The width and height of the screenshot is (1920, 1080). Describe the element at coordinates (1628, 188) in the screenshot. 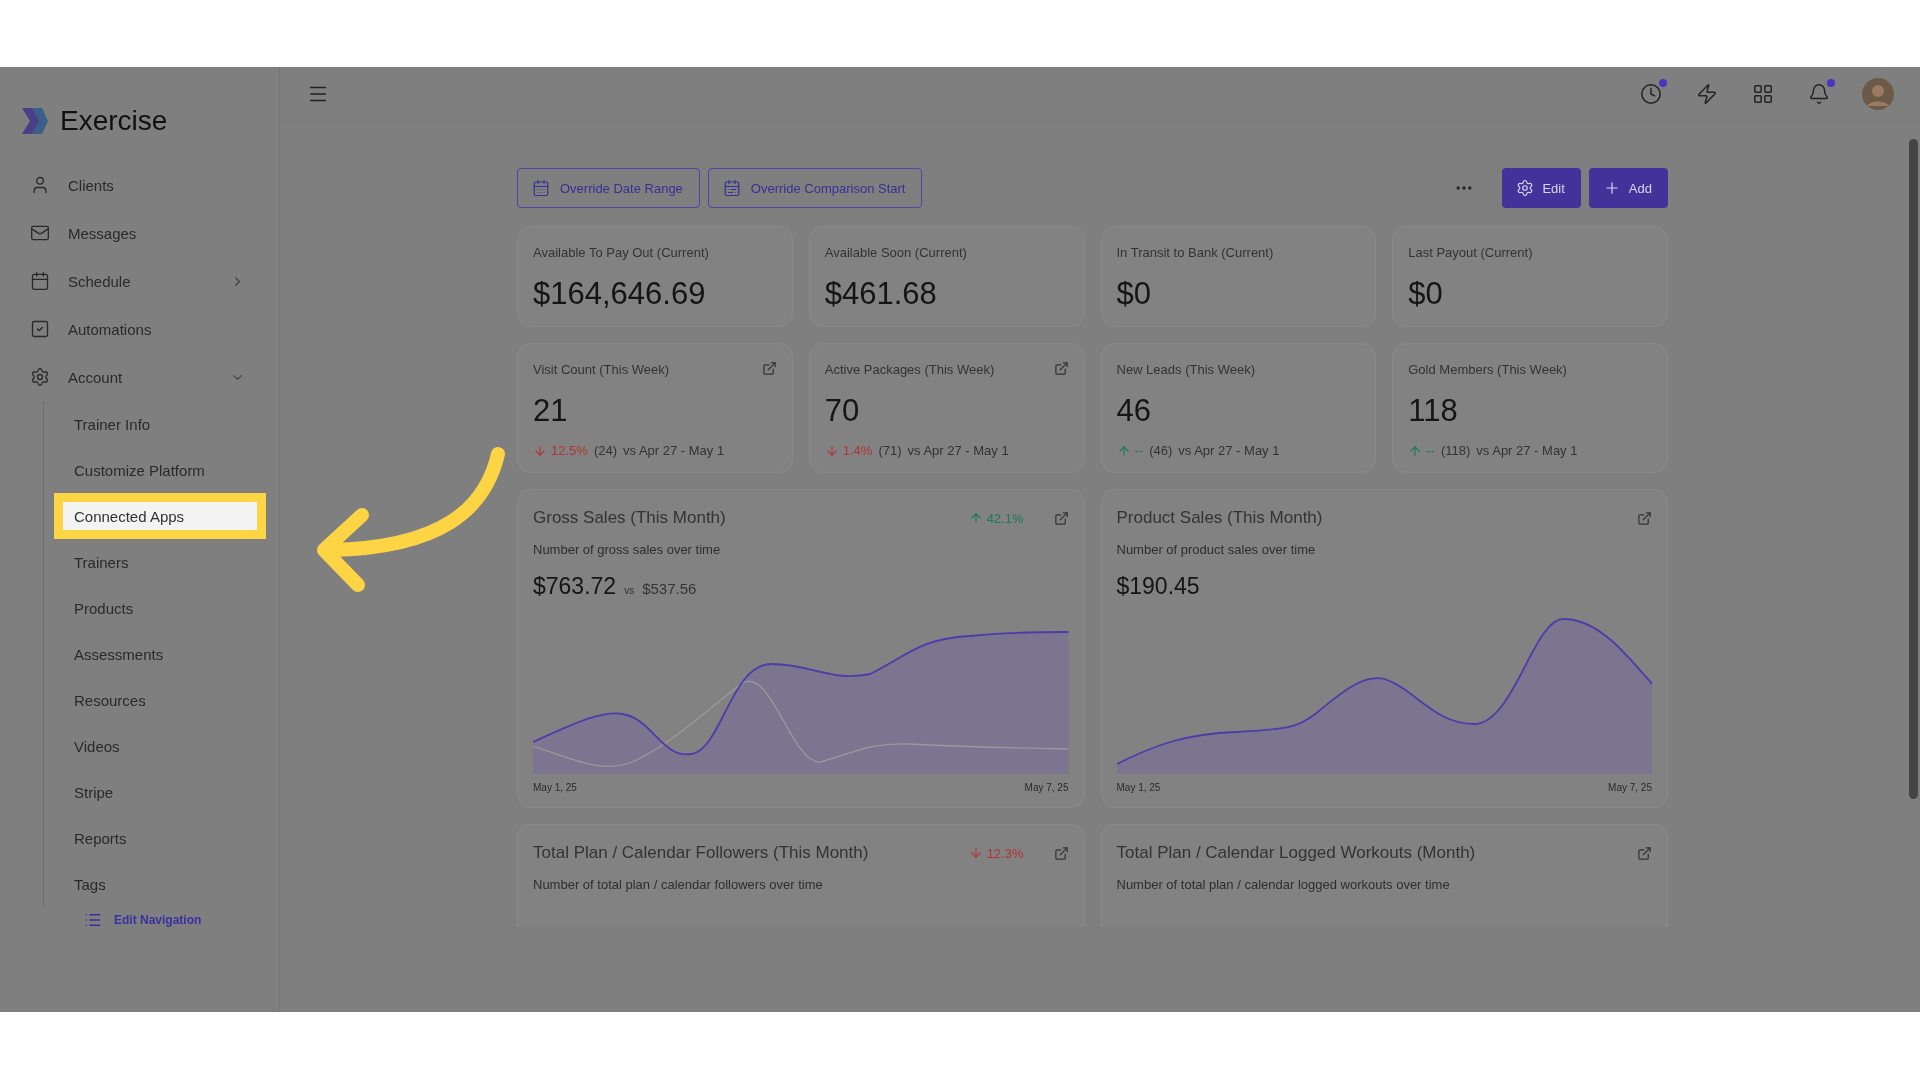

I see `add-button: Add` at that location.